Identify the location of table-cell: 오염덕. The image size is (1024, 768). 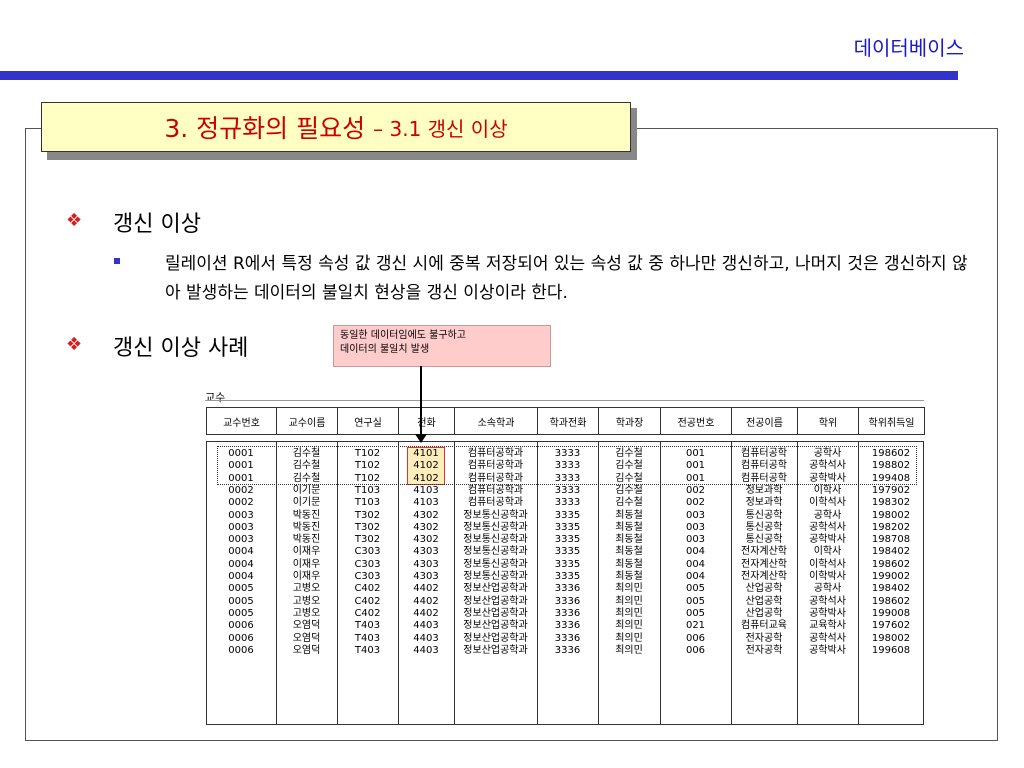
(306, 650).